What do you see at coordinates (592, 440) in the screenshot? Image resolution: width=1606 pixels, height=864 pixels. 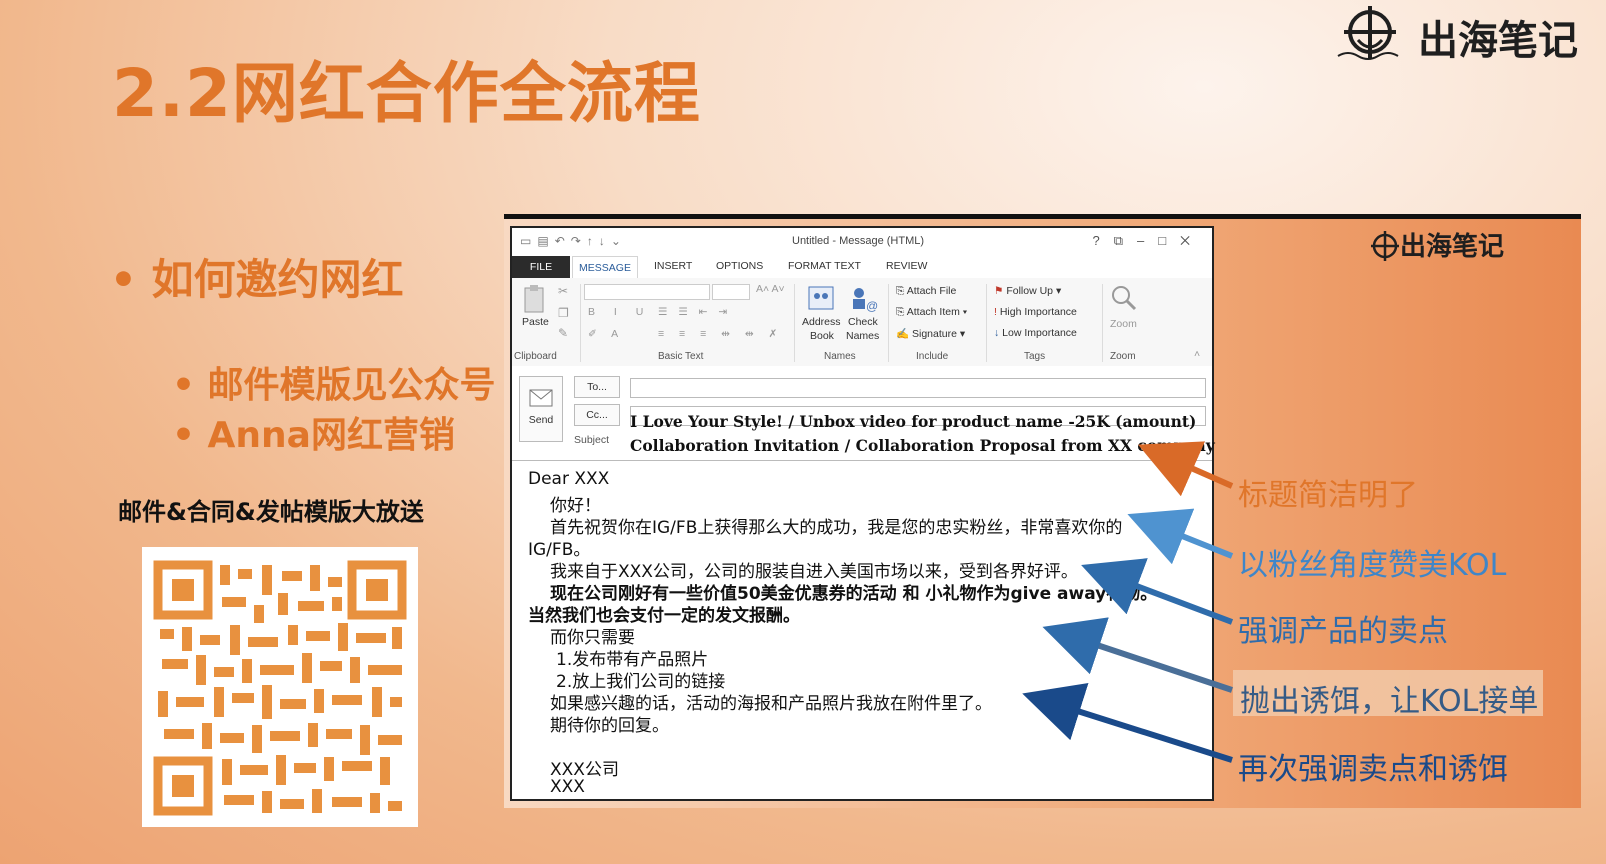 I see `subject-label: Subject` at bounding box center [592, 440].